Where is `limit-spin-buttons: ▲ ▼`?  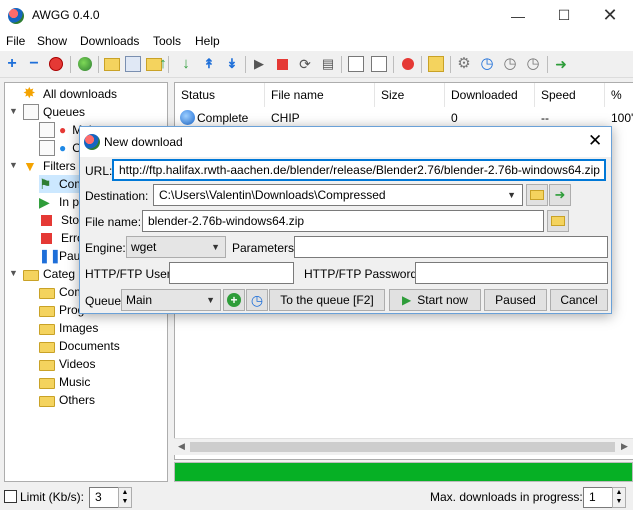 limit-spin-buttons: ▲ ▼ is located at coordinates (125, 497).